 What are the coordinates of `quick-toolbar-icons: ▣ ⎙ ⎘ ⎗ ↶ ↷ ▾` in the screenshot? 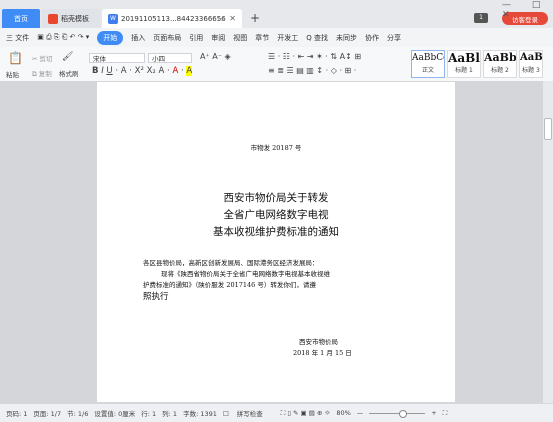 It's located at (63, 37).